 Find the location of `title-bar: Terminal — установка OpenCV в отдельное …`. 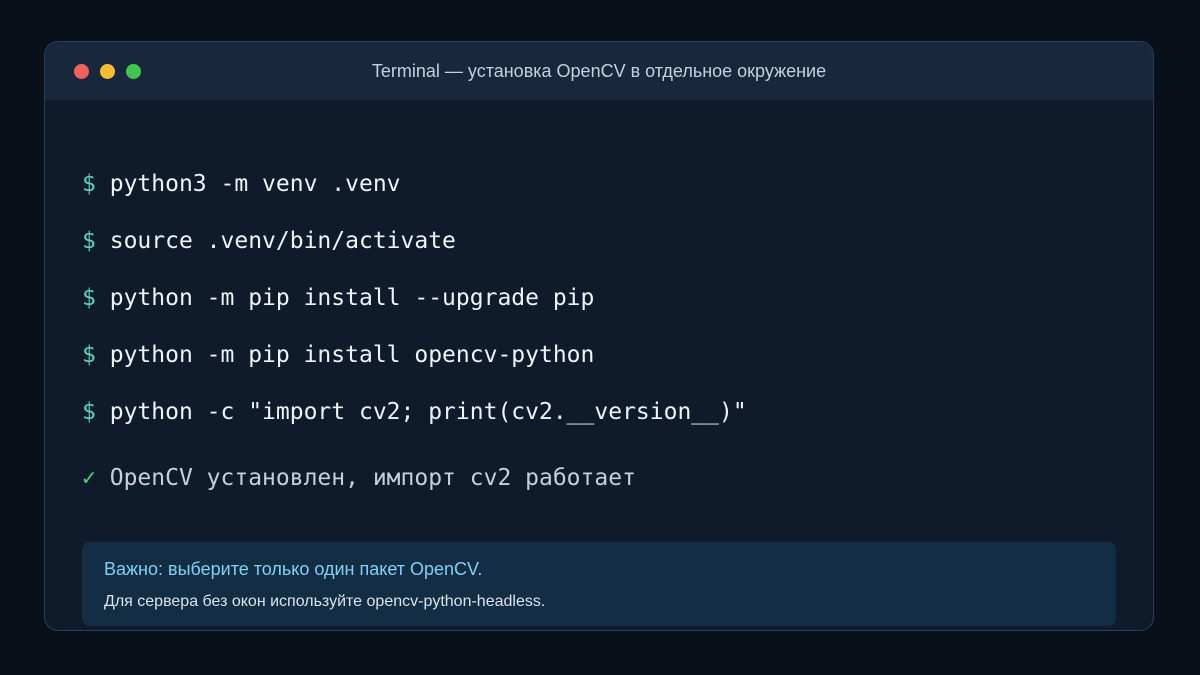

title-bar: Terminal — установка OpenCV в отдельное … is located at coordinates (599, 71).